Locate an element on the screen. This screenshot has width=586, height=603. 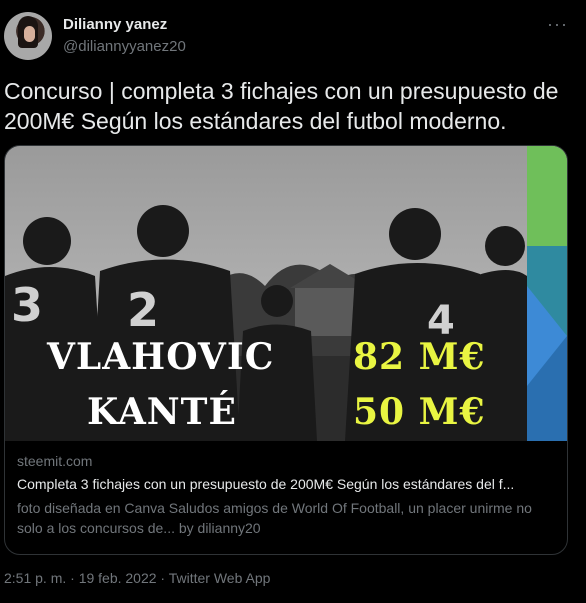
more-options-icon: ··· is located at coordinates (557, 24).